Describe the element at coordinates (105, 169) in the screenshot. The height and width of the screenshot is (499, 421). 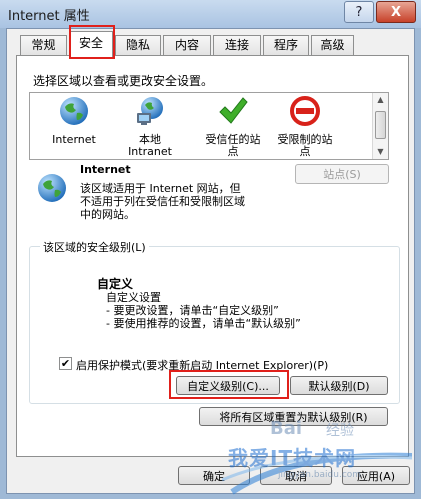
I see `selected-zone-name: Internet` at that location.